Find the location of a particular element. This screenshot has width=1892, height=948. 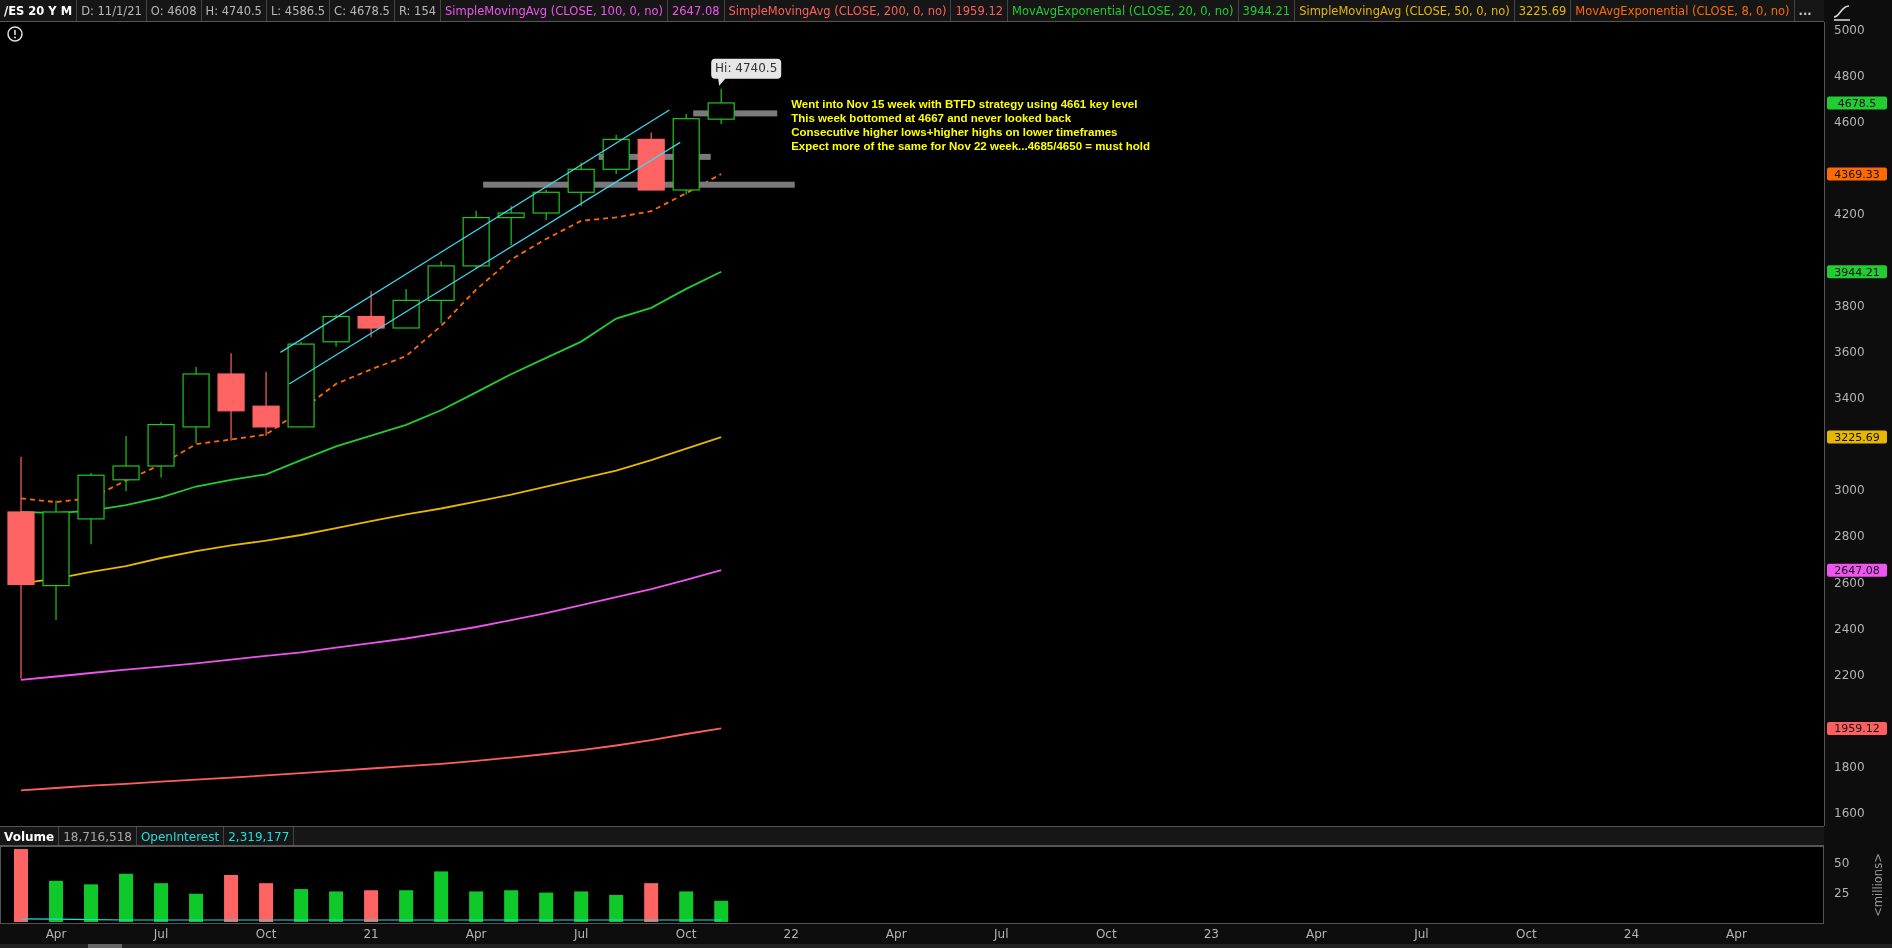

price-axis-label: 2600 is located at coordinates (1849, 582).